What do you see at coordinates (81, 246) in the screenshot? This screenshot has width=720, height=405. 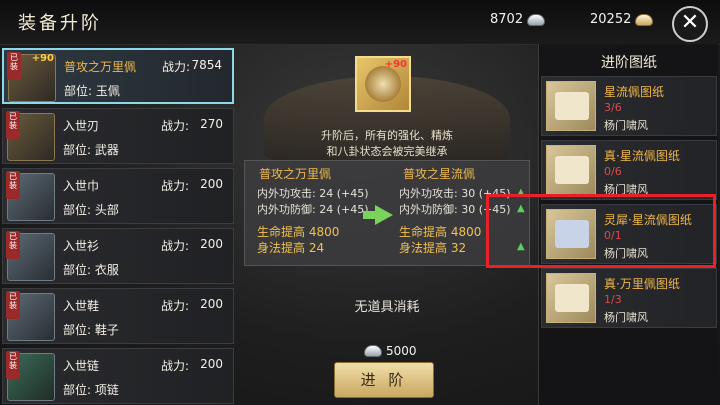 I see `equipment-name: 入世衫` at bounding box center [81, 246].